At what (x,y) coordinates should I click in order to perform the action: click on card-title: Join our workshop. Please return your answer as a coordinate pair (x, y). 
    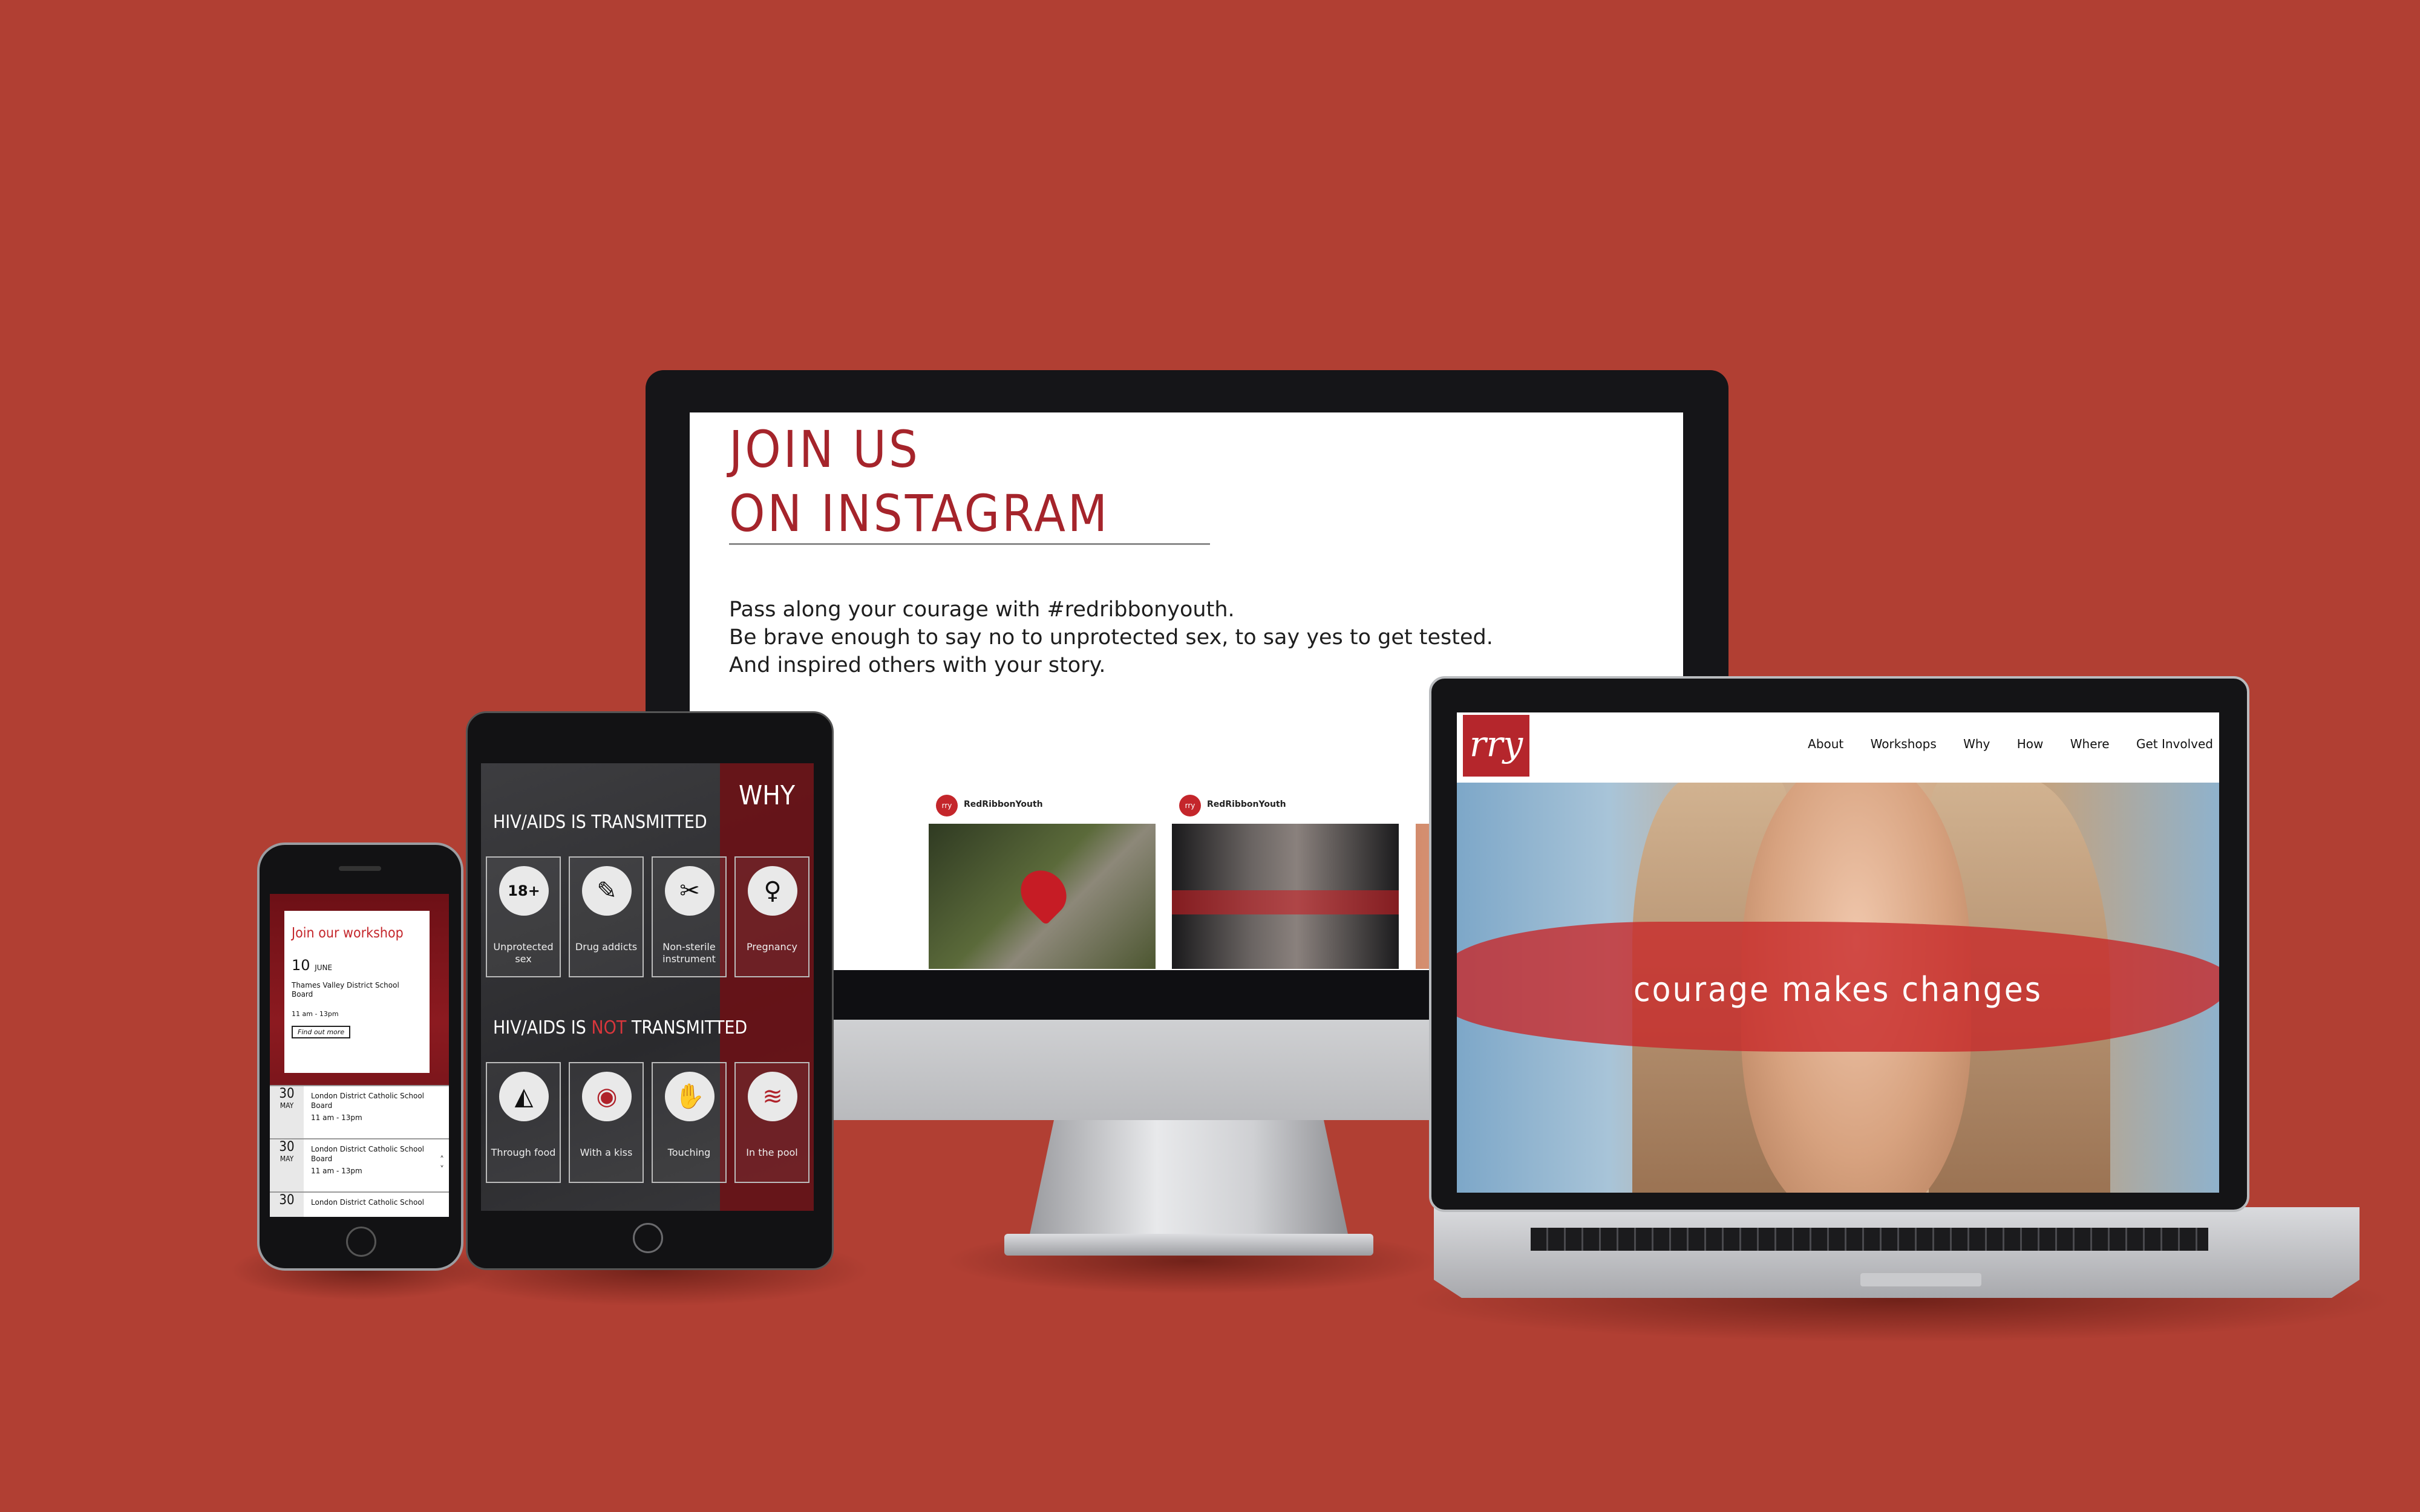
    Looking at the image, I should click on (348, 933).